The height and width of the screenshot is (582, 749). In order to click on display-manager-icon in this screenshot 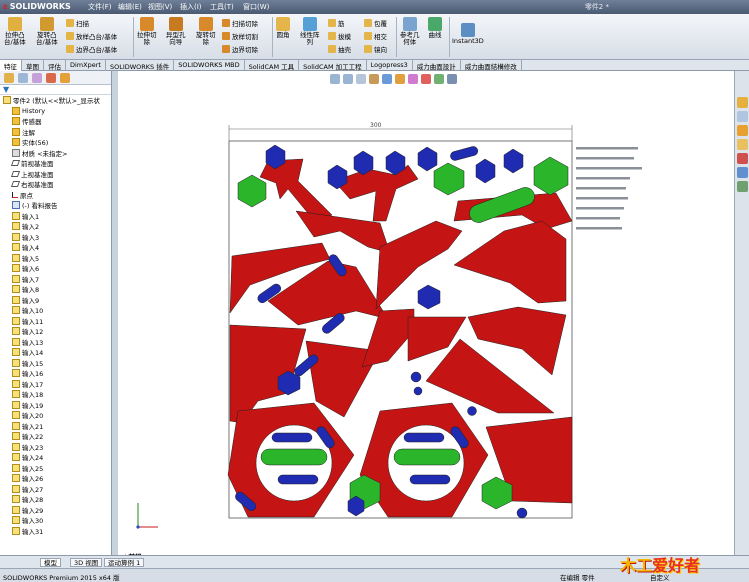, I will do `click(65, 78)`.